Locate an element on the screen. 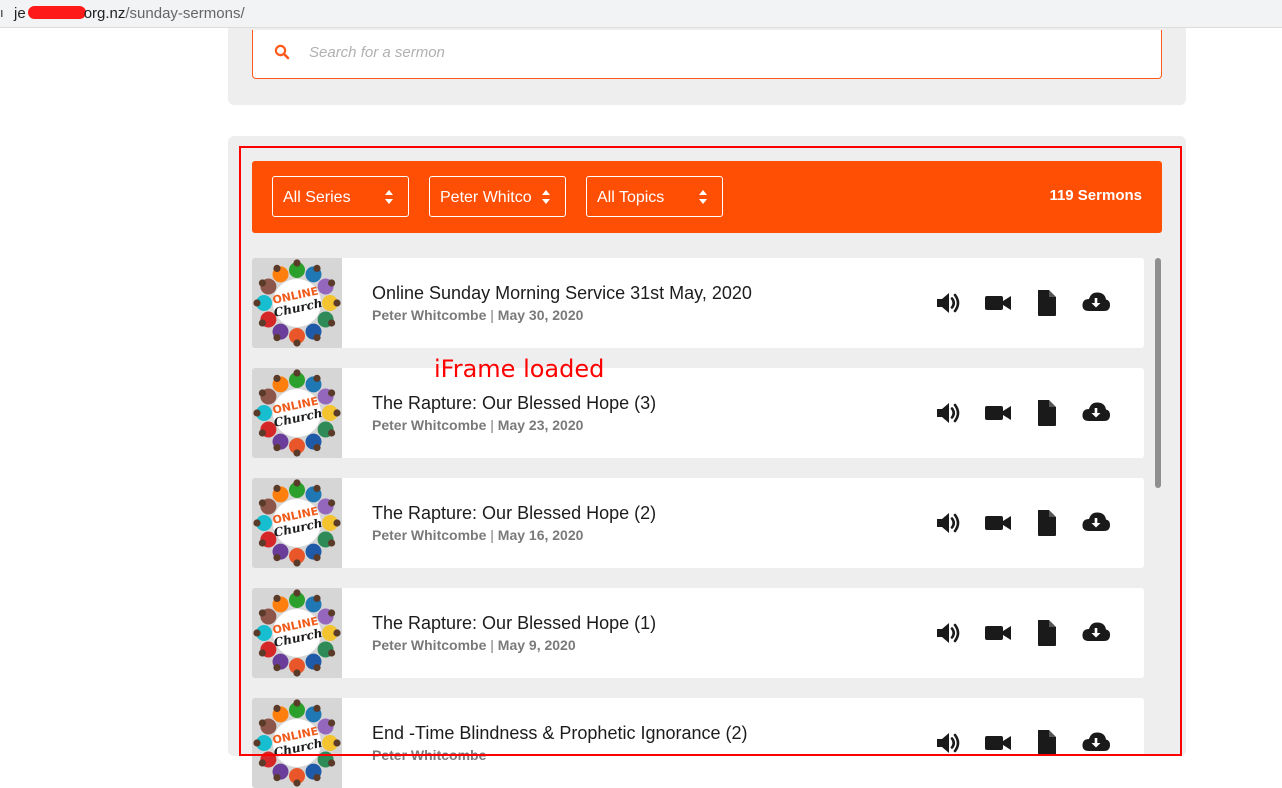 This screenshot has height=788, width=1282. sermon-date: May 9, 2020 is located at coordinates (536, 645).